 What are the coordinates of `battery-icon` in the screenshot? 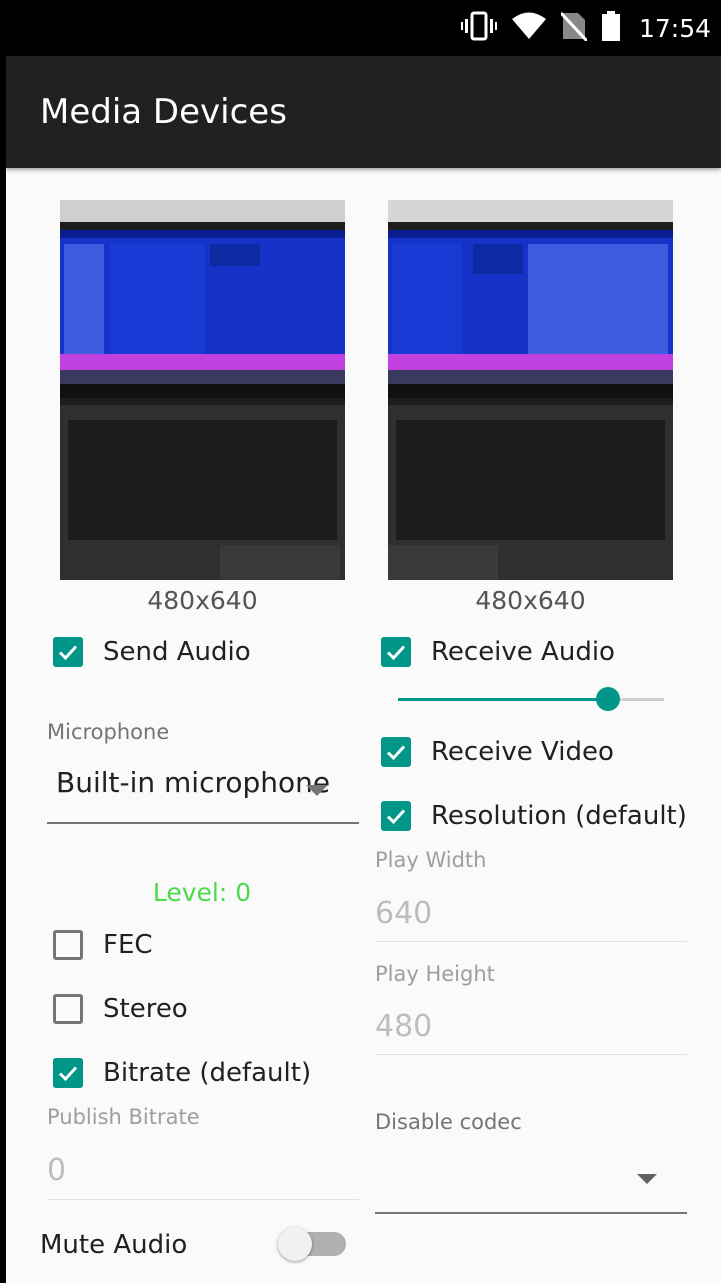 It's located at (611, 28).